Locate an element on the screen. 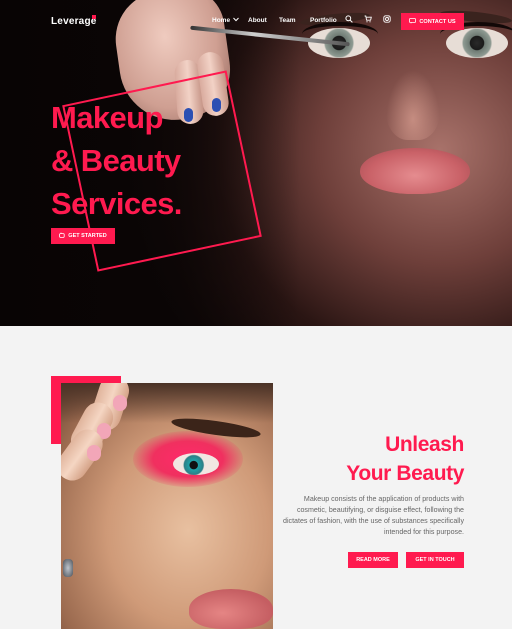 The image size is (512, 629). nav-item-home: Home is located at coordinates (225, 20).